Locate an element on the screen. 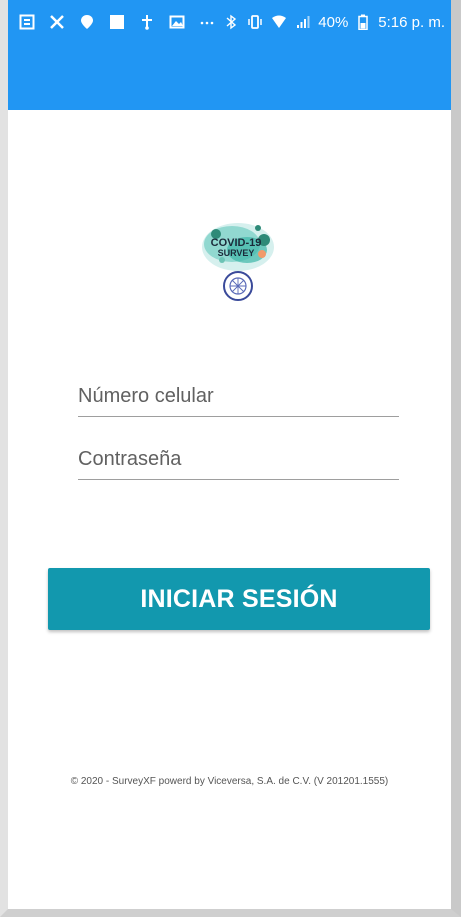  password-input is located at coordinates (238, 461).